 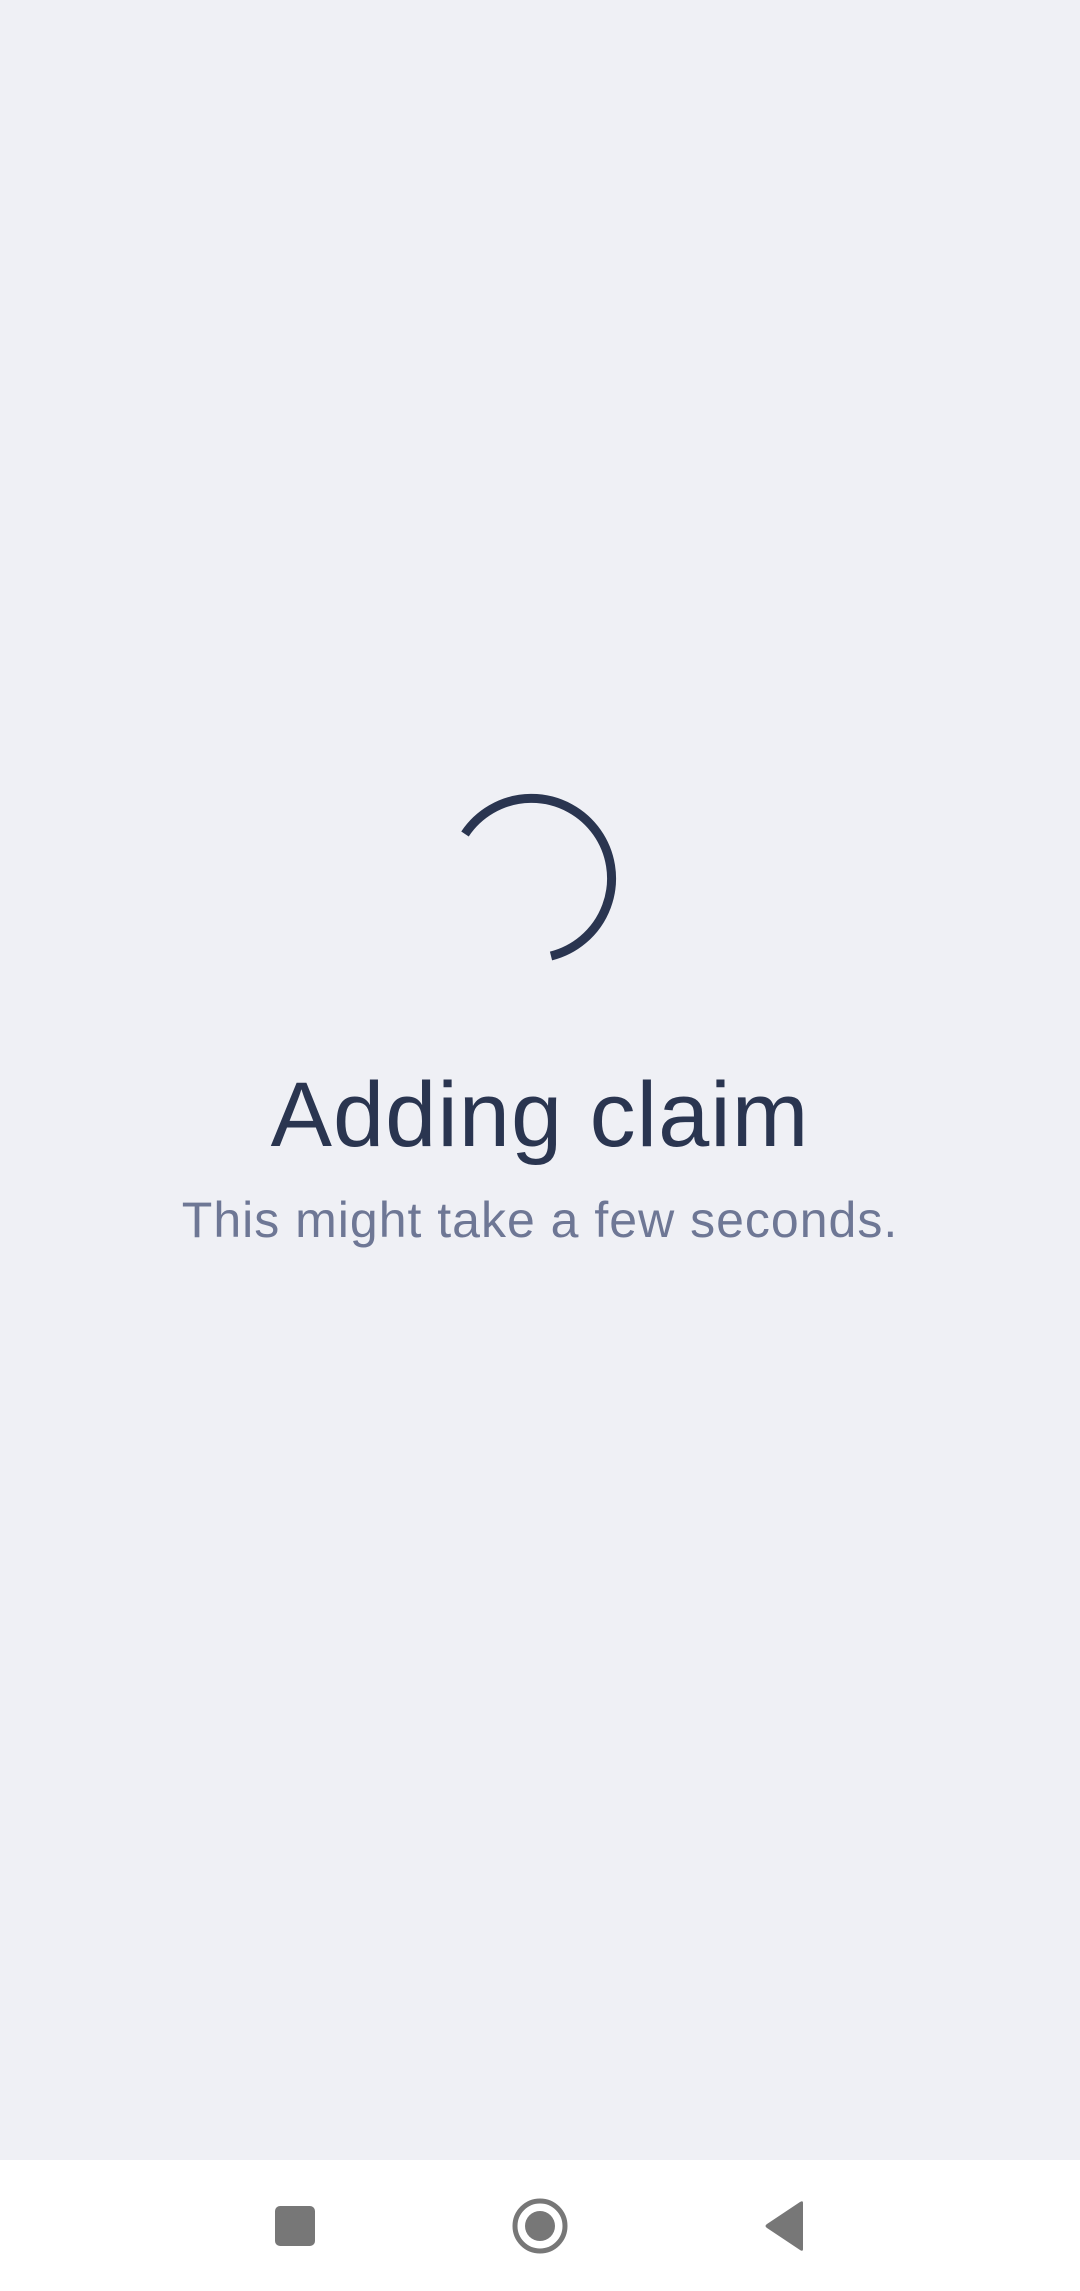 What do you see at coordinates (539, 877) in the screenshot?
I see `loading-spinner-icon` at bounding box center [539, 877].